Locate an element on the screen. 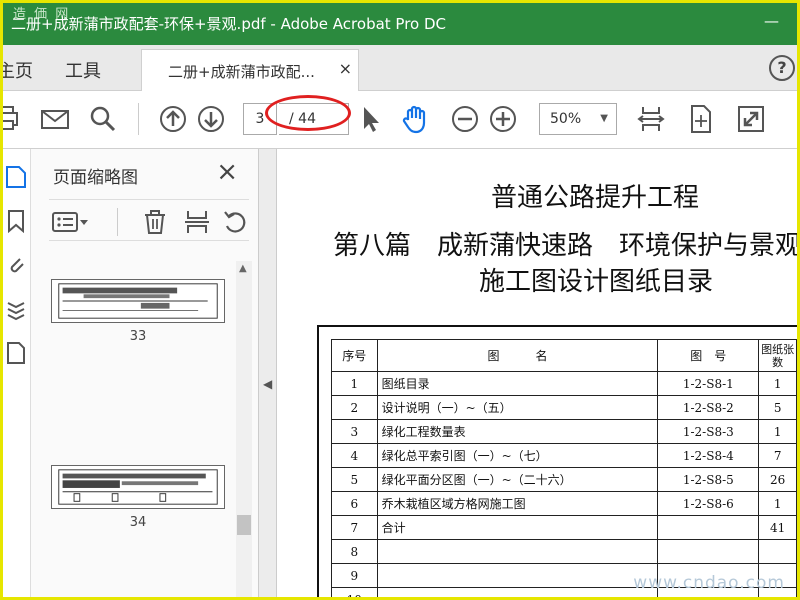 The height and width of the screenshot is (600, 800). table-cell-count: 26 is located at coordinates (777, 479).